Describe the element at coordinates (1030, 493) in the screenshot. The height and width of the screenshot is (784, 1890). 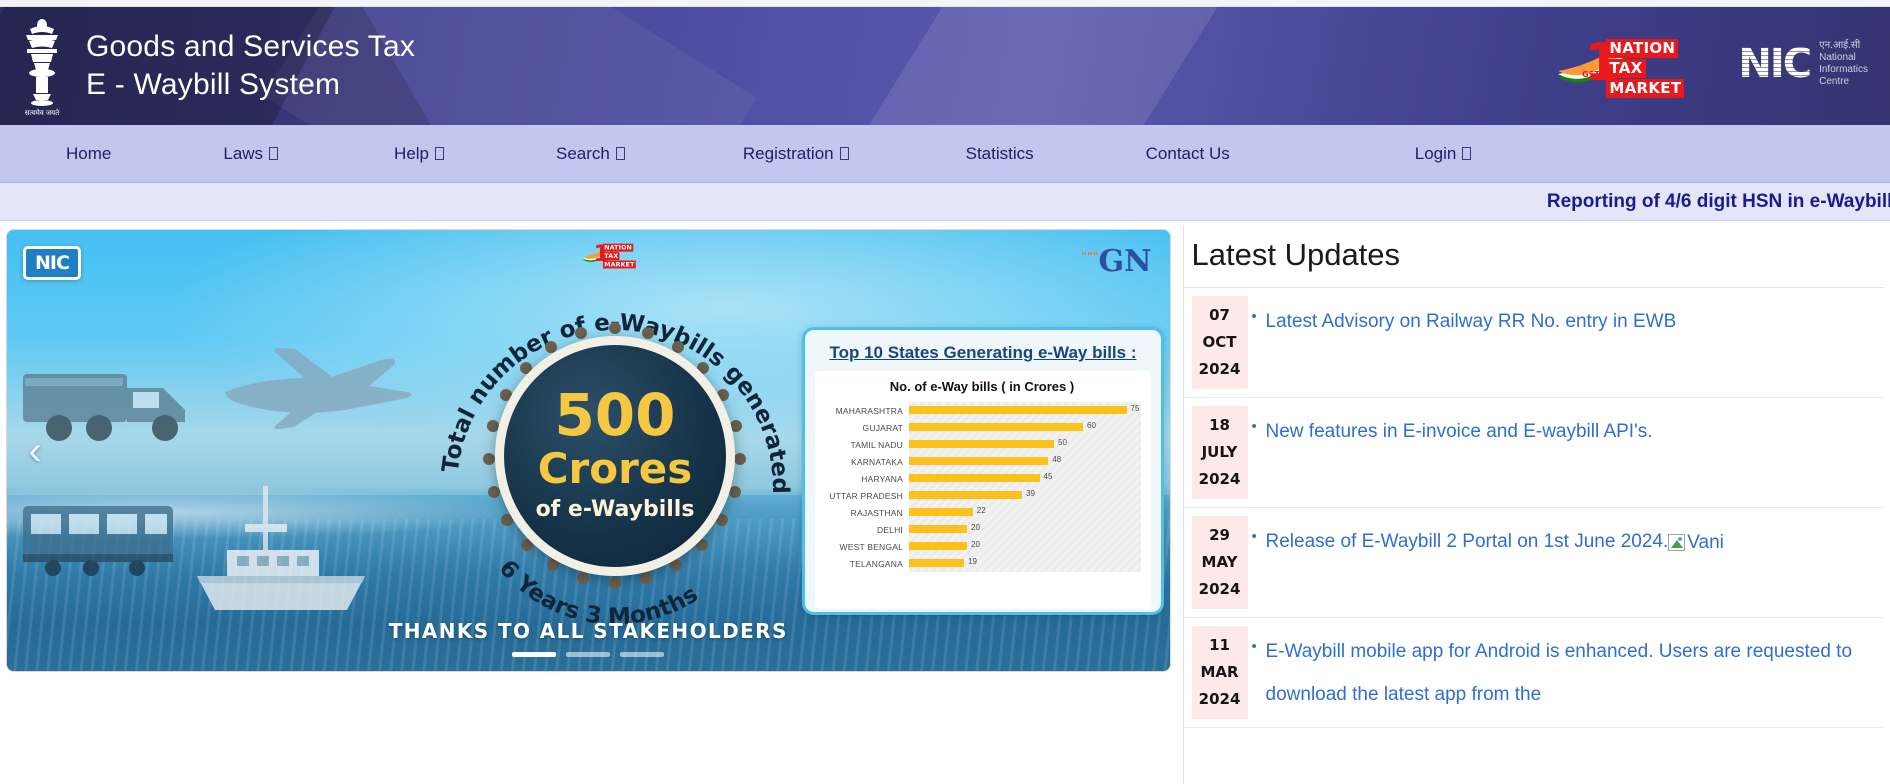
I see `chart-bar-value: 39` at that location.